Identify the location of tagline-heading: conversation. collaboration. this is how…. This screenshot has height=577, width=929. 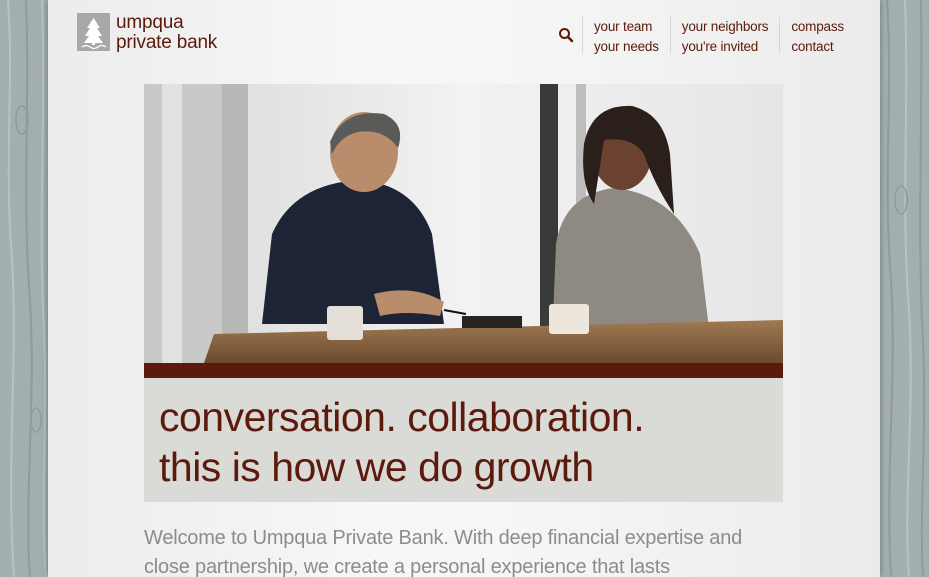
(402, 442).